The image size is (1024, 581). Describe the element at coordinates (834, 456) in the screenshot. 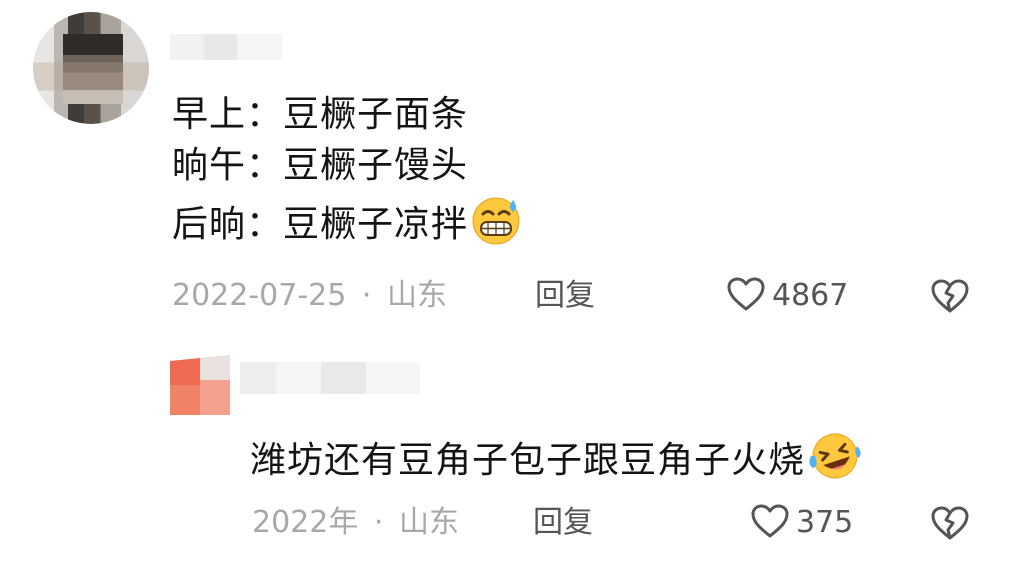

I see `laughing-tears-emoji` at that location.